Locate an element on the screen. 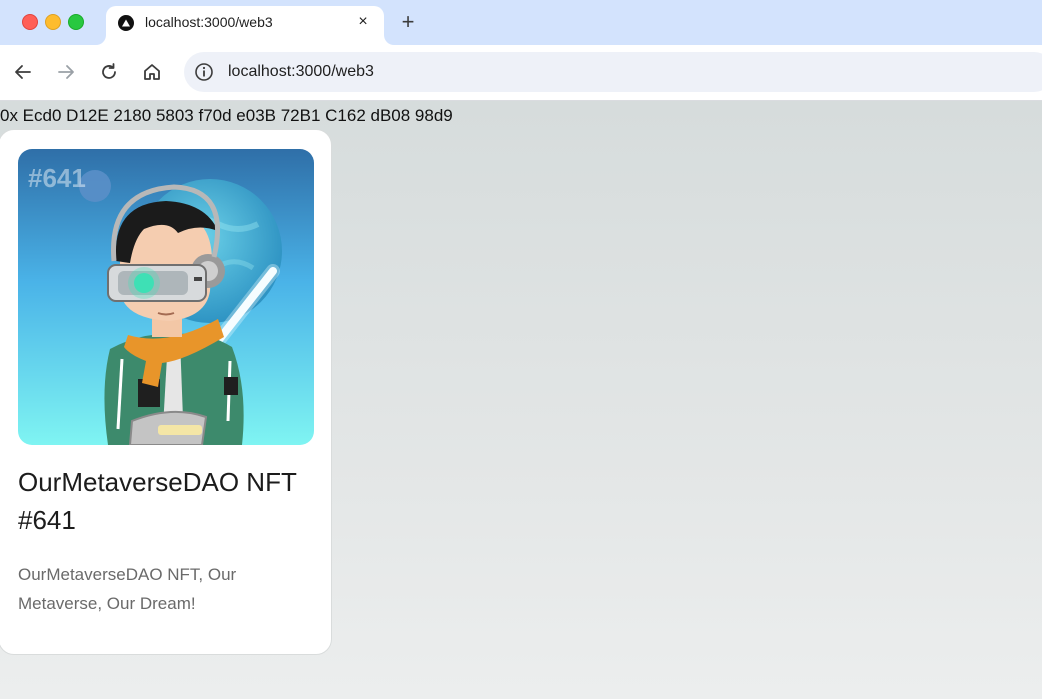  address-bar: localhost:3000/web3 is located at coordinates (613, 72).